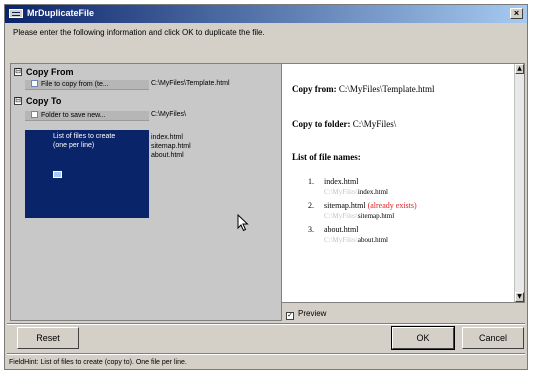 The width and height of the screenshot is (534, 376). I want to click on edit-list-button, so click(57, 174).